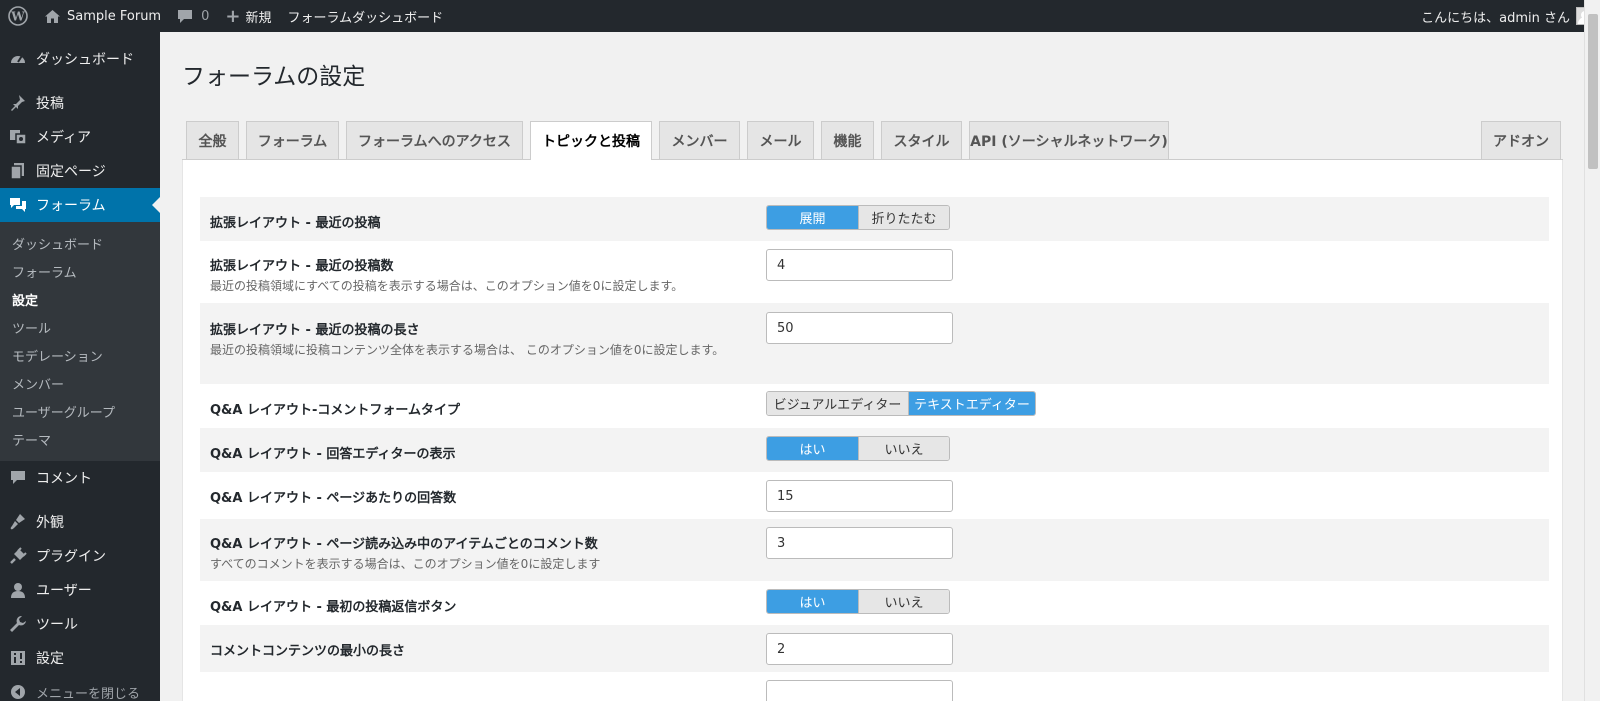 Image resolution: width=1600 pixels, height=701 pixels. What do you see at coordinates (859, 649) in the screenshot?
I see `comment-min-length-input: 2` at bounding box center [859, 649].